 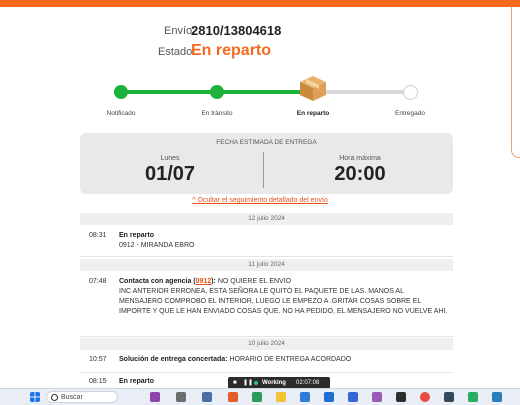 What do you see at coordinates (260, 3) in the screenshot?
I see `brand-top-bar` at bounding box center [260, 3].